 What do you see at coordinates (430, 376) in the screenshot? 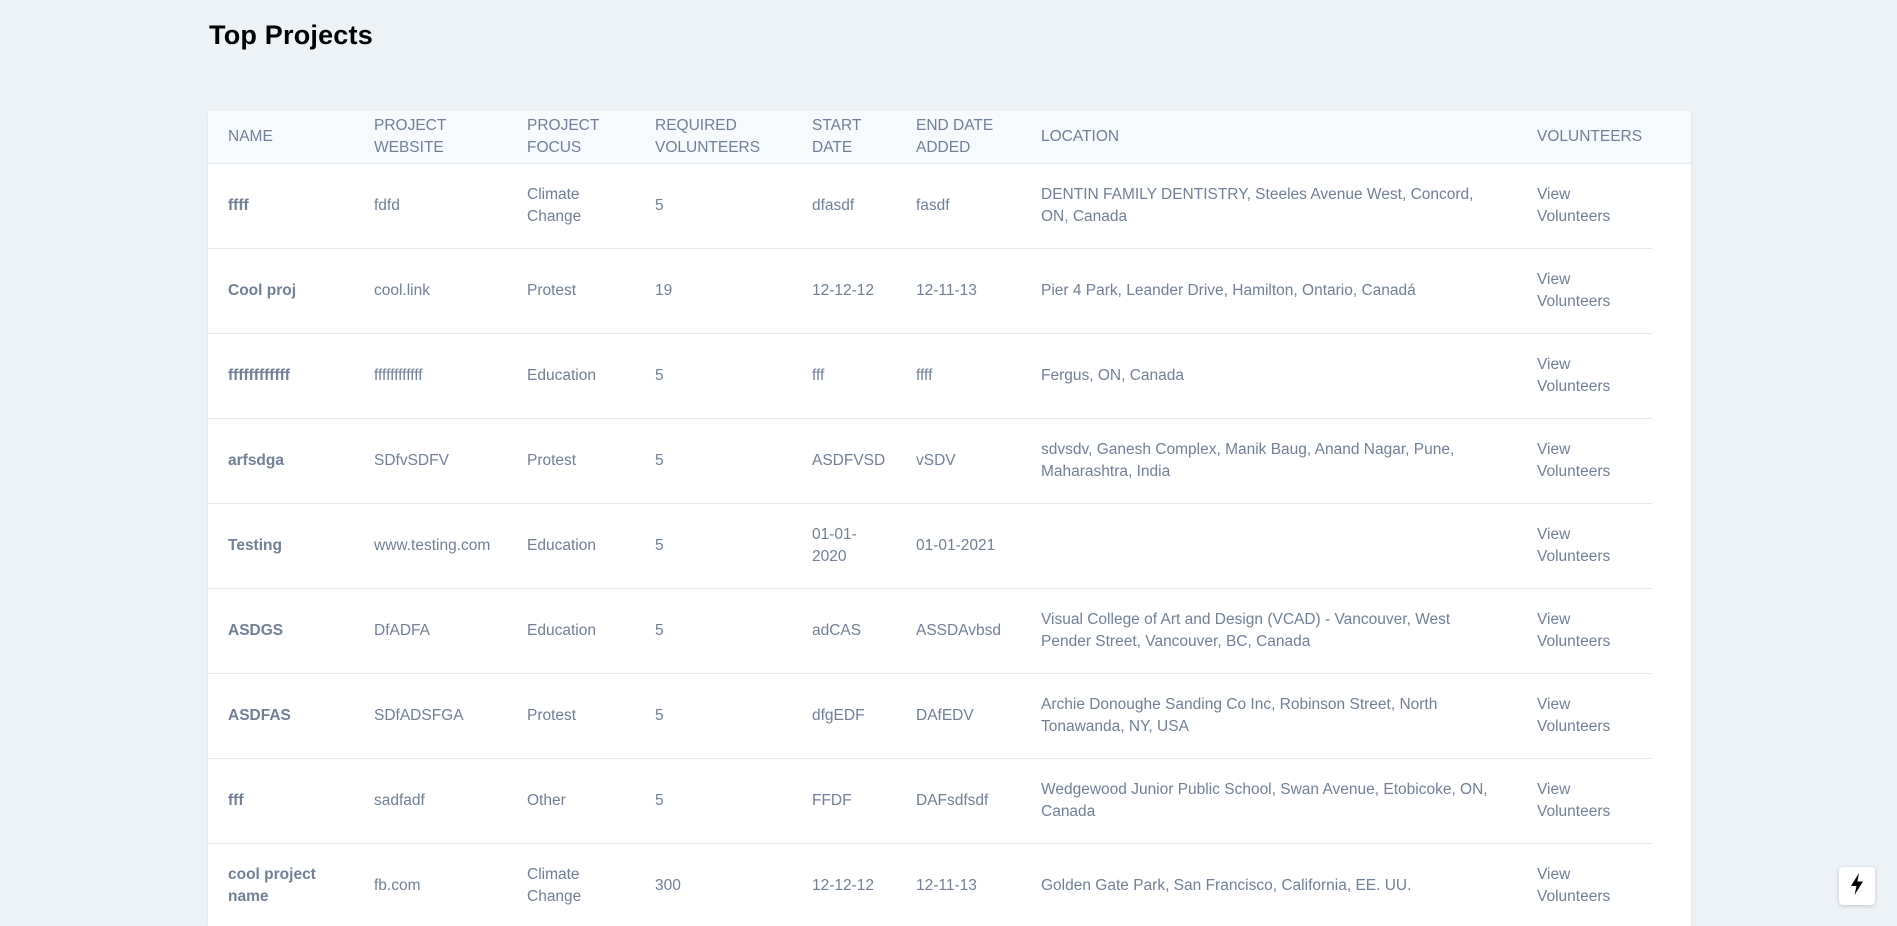
I see `cell-website: ffffffffffff` at bounding box center [430, 376].